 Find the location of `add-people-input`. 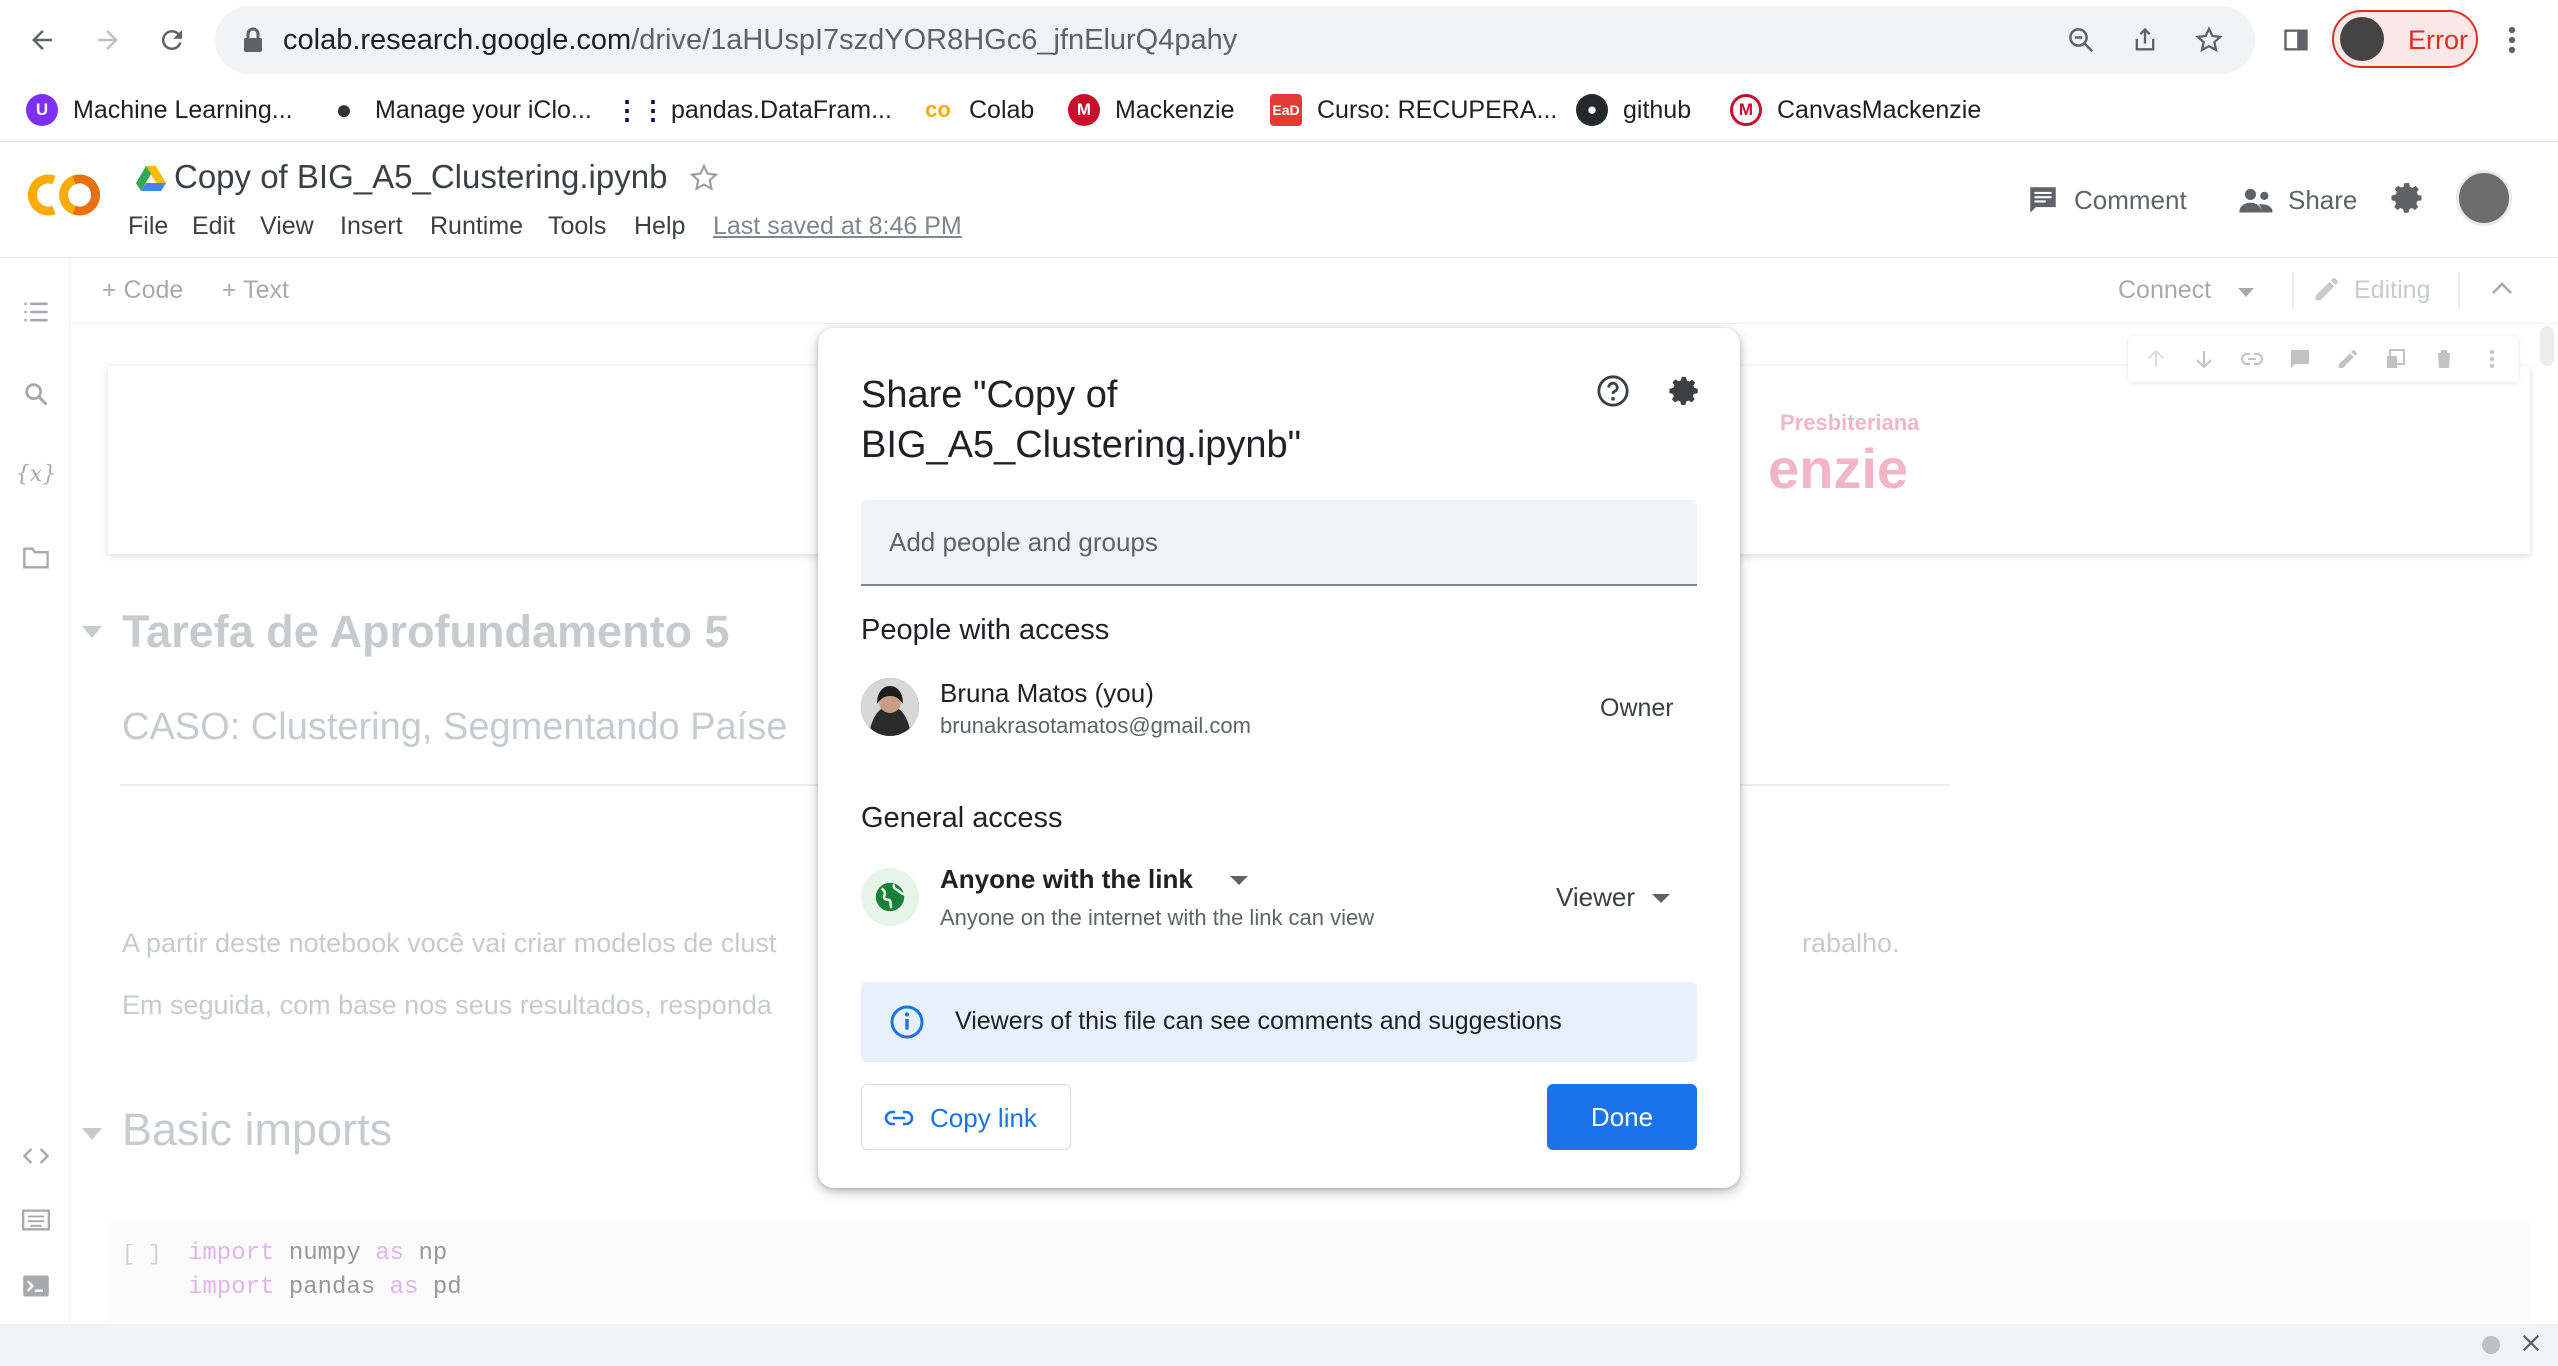

add-people-input is located at coordinates (1279, 542).